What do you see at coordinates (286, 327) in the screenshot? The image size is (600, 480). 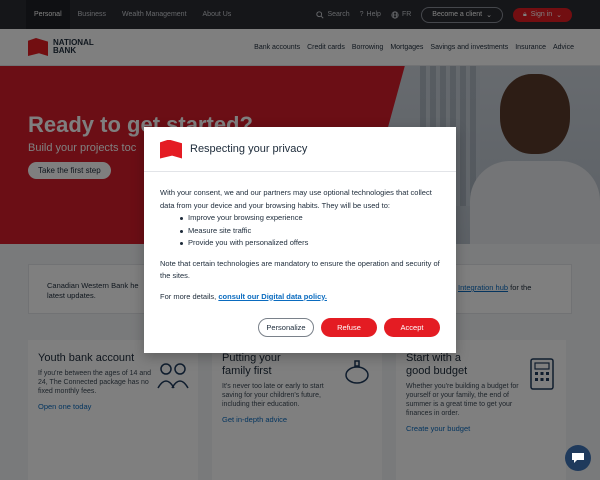 I see `personalize-button: Personalize` at bounding box center [286, 327].